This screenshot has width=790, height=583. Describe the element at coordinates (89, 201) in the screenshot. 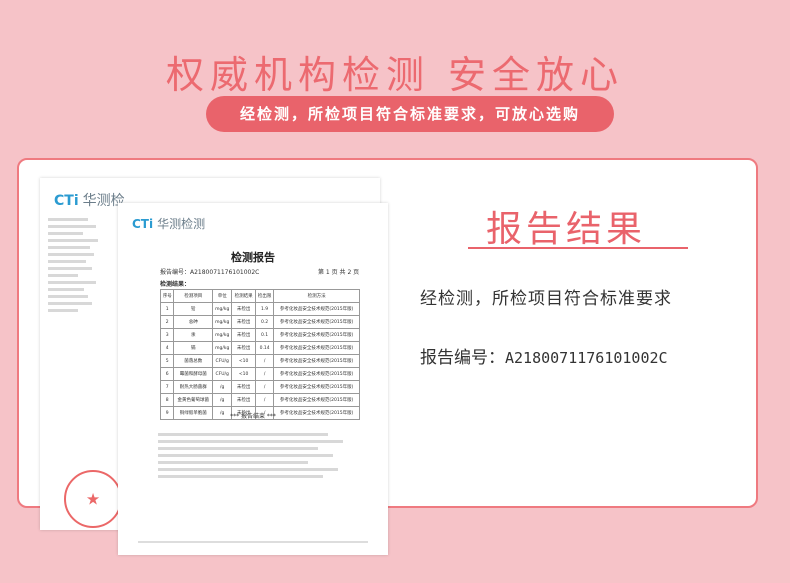

I see `cti-logo-back: CTi 华测检` at that location.